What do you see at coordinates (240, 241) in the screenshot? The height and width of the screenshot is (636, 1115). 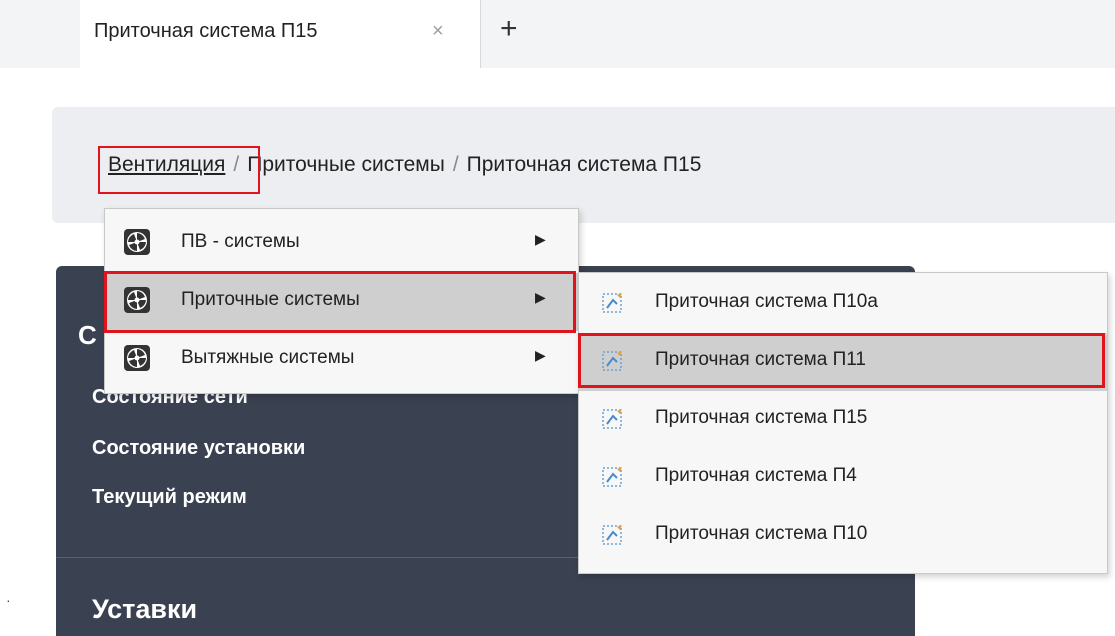 I see `menu-item-label: ПВ - системы` at bounding box center [240, 241].